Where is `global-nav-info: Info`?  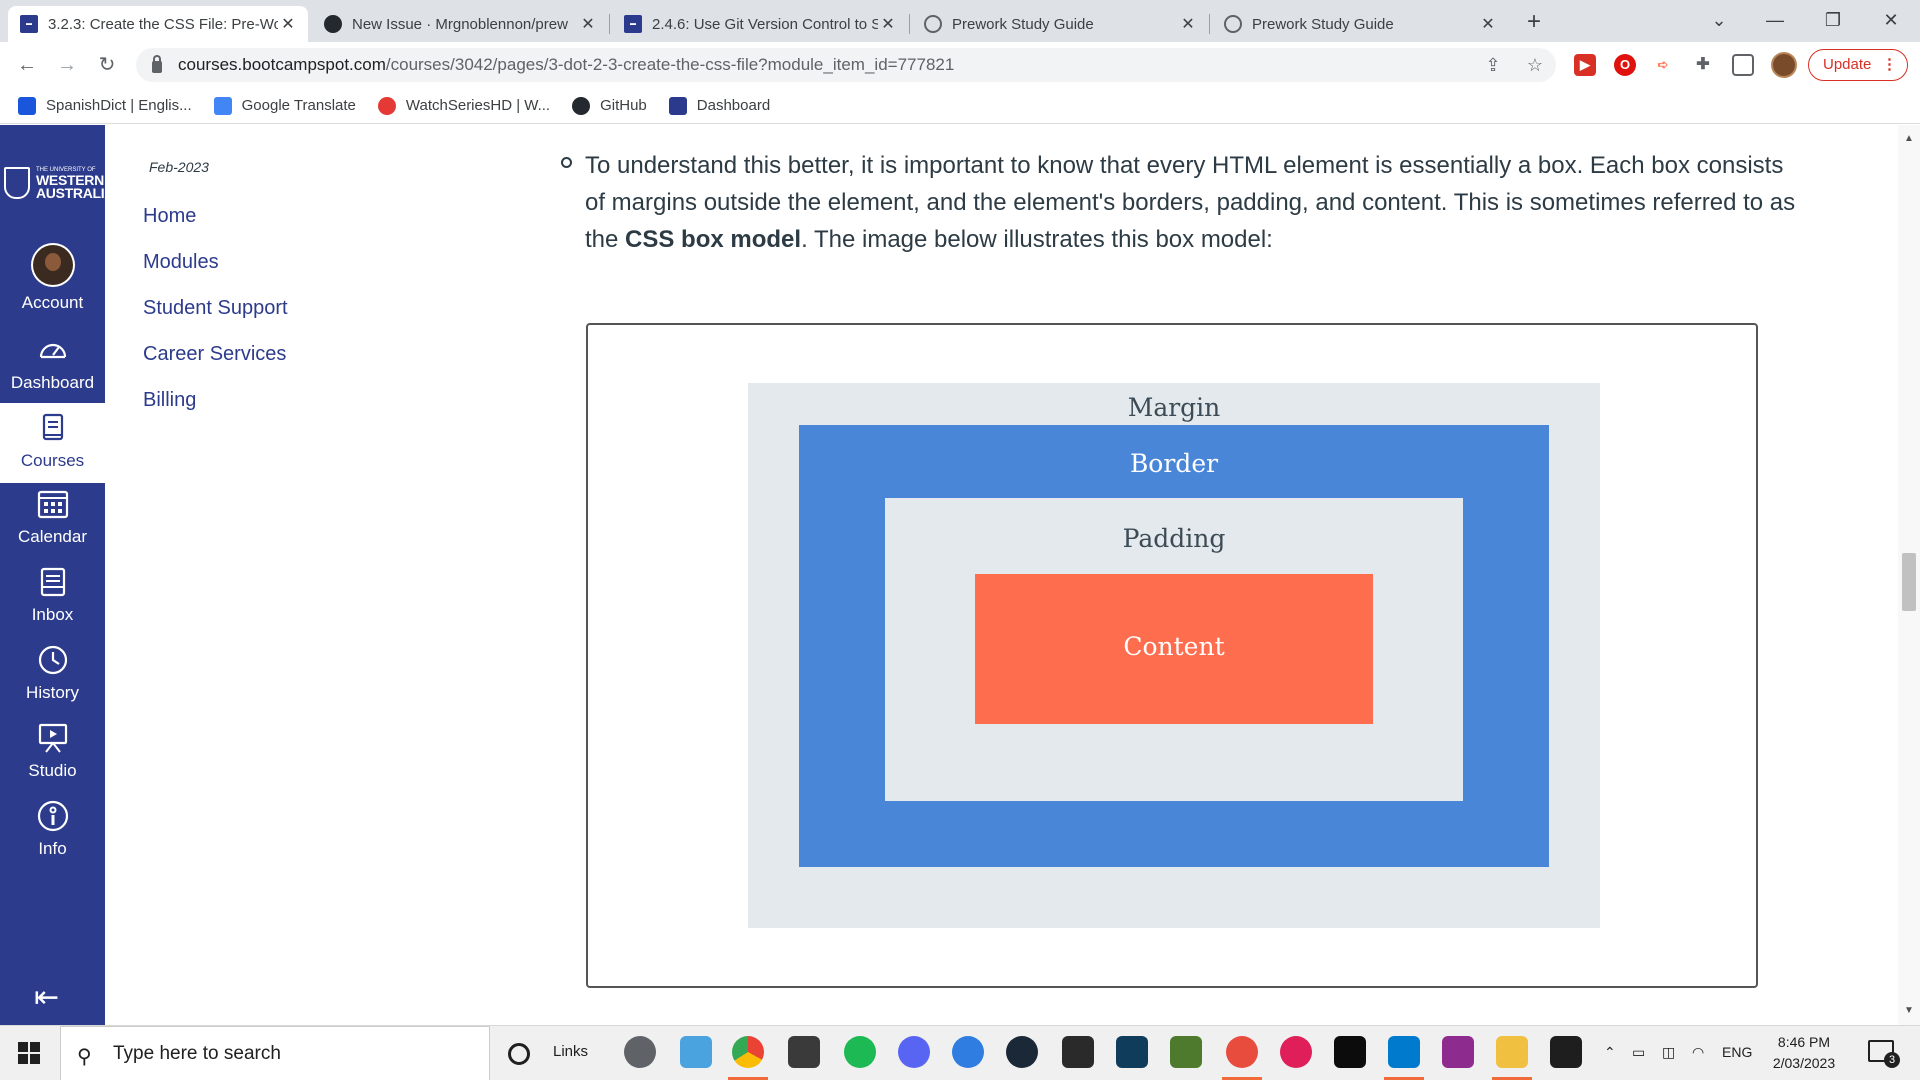
global-nav-info: Info is located at coordinates (52, 835).